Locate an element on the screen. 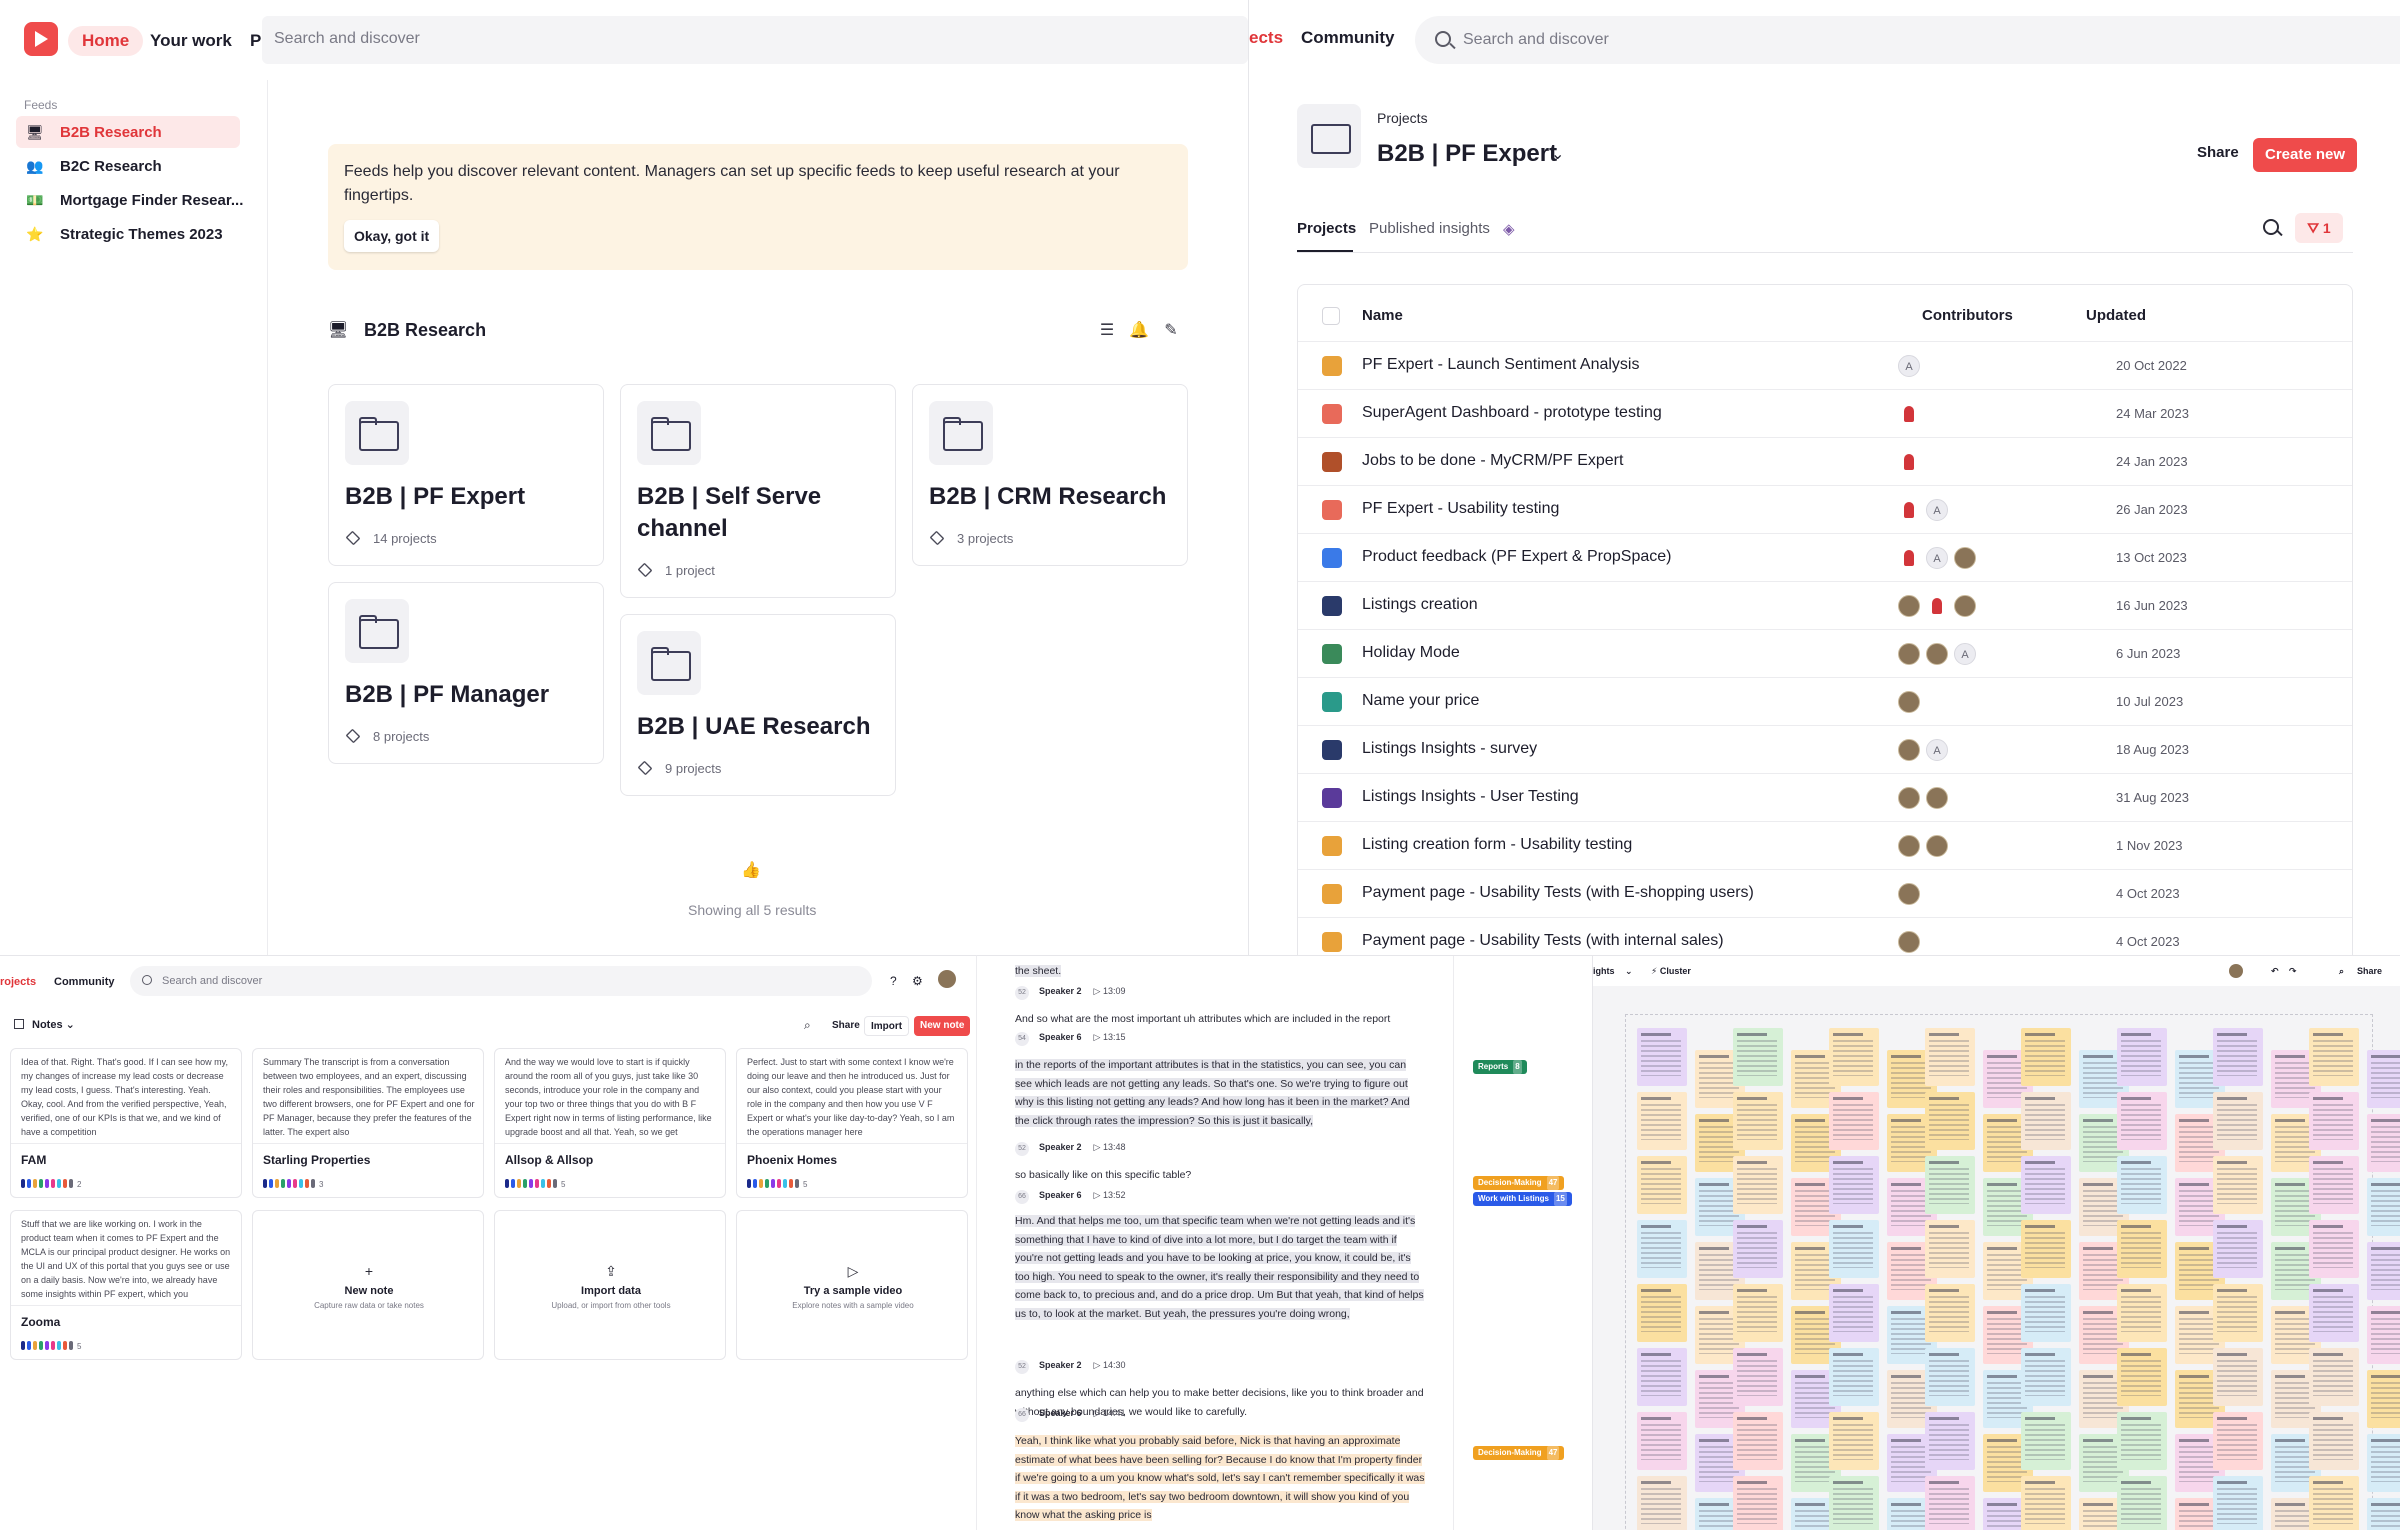 Image resolution: width=2400 pixels, height=1530 pixels. edit-icon: ✎ is located at coordinates (1171, 331).